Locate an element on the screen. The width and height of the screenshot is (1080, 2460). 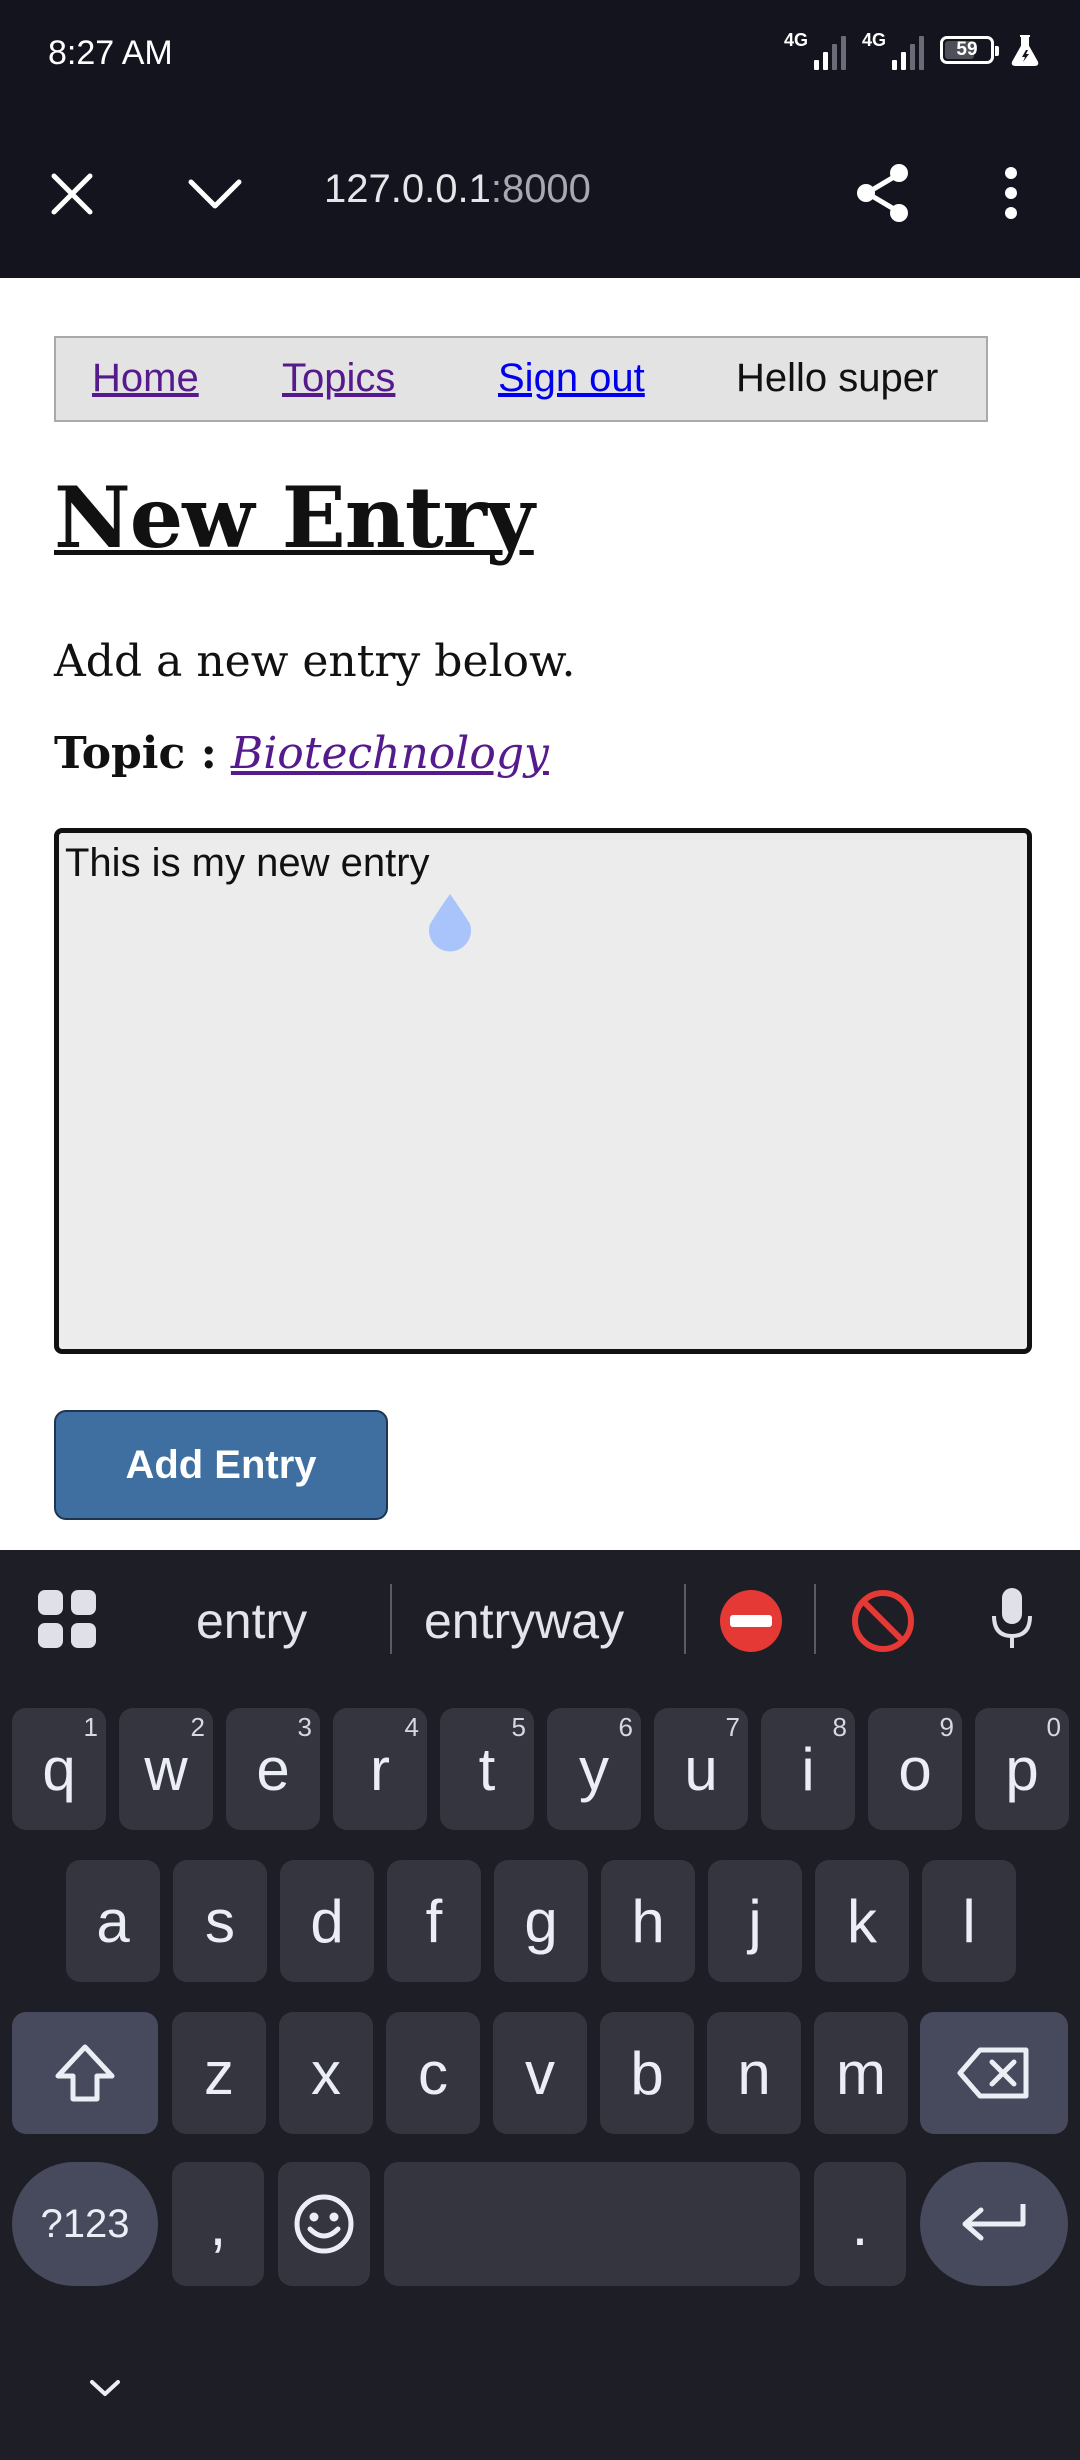
key-v: v is located at coordinates (540, 2073).